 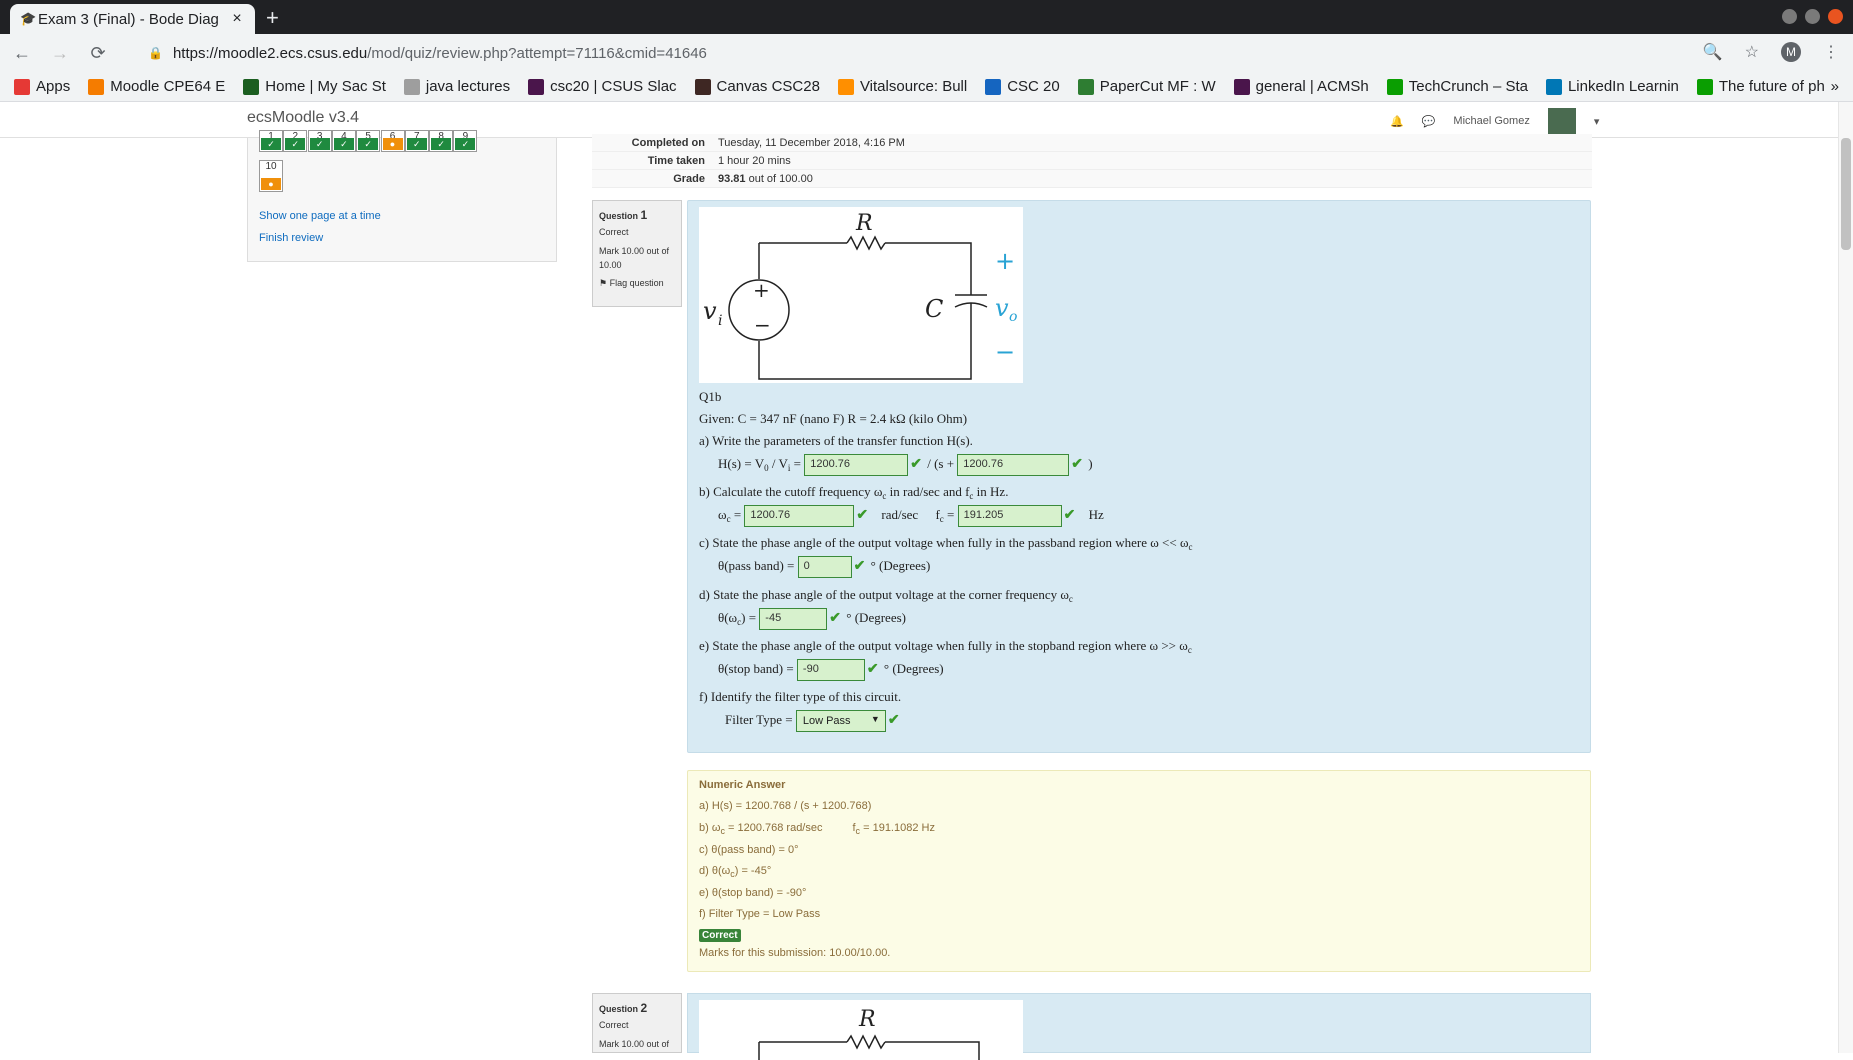 What do you see at coordinates (416, 141) in the screenshot?
I see `quiz-nav-question-button: 7 ✓` at bounding box center [416, 141].